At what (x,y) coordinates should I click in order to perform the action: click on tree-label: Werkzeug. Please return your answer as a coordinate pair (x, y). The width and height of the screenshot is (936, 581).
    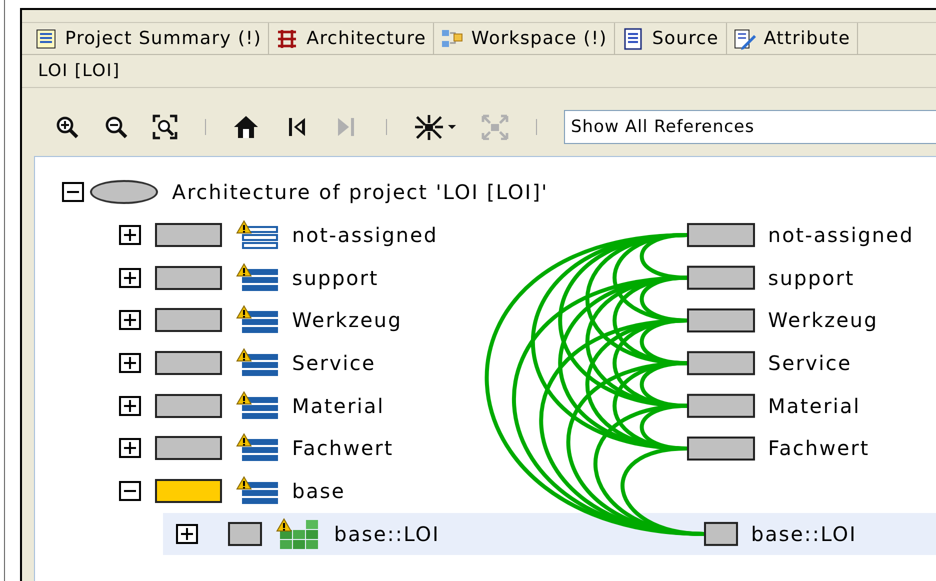
    Looking at the image, I should click on (347, 320).